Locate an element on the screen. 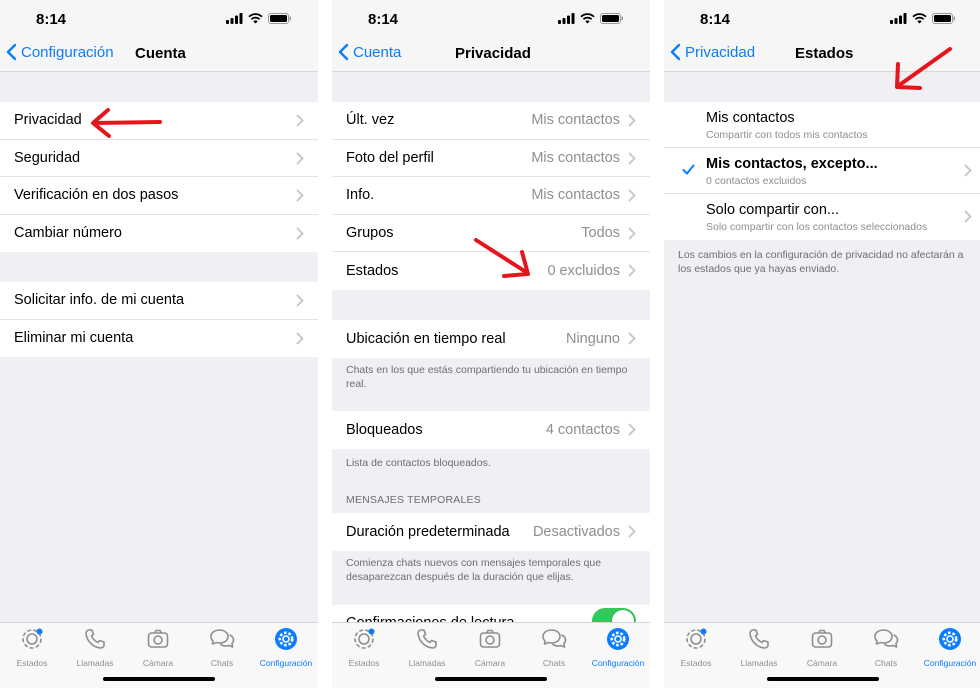  row-two-step: Verificación en dos pasos is located at coordinates (159, 196).